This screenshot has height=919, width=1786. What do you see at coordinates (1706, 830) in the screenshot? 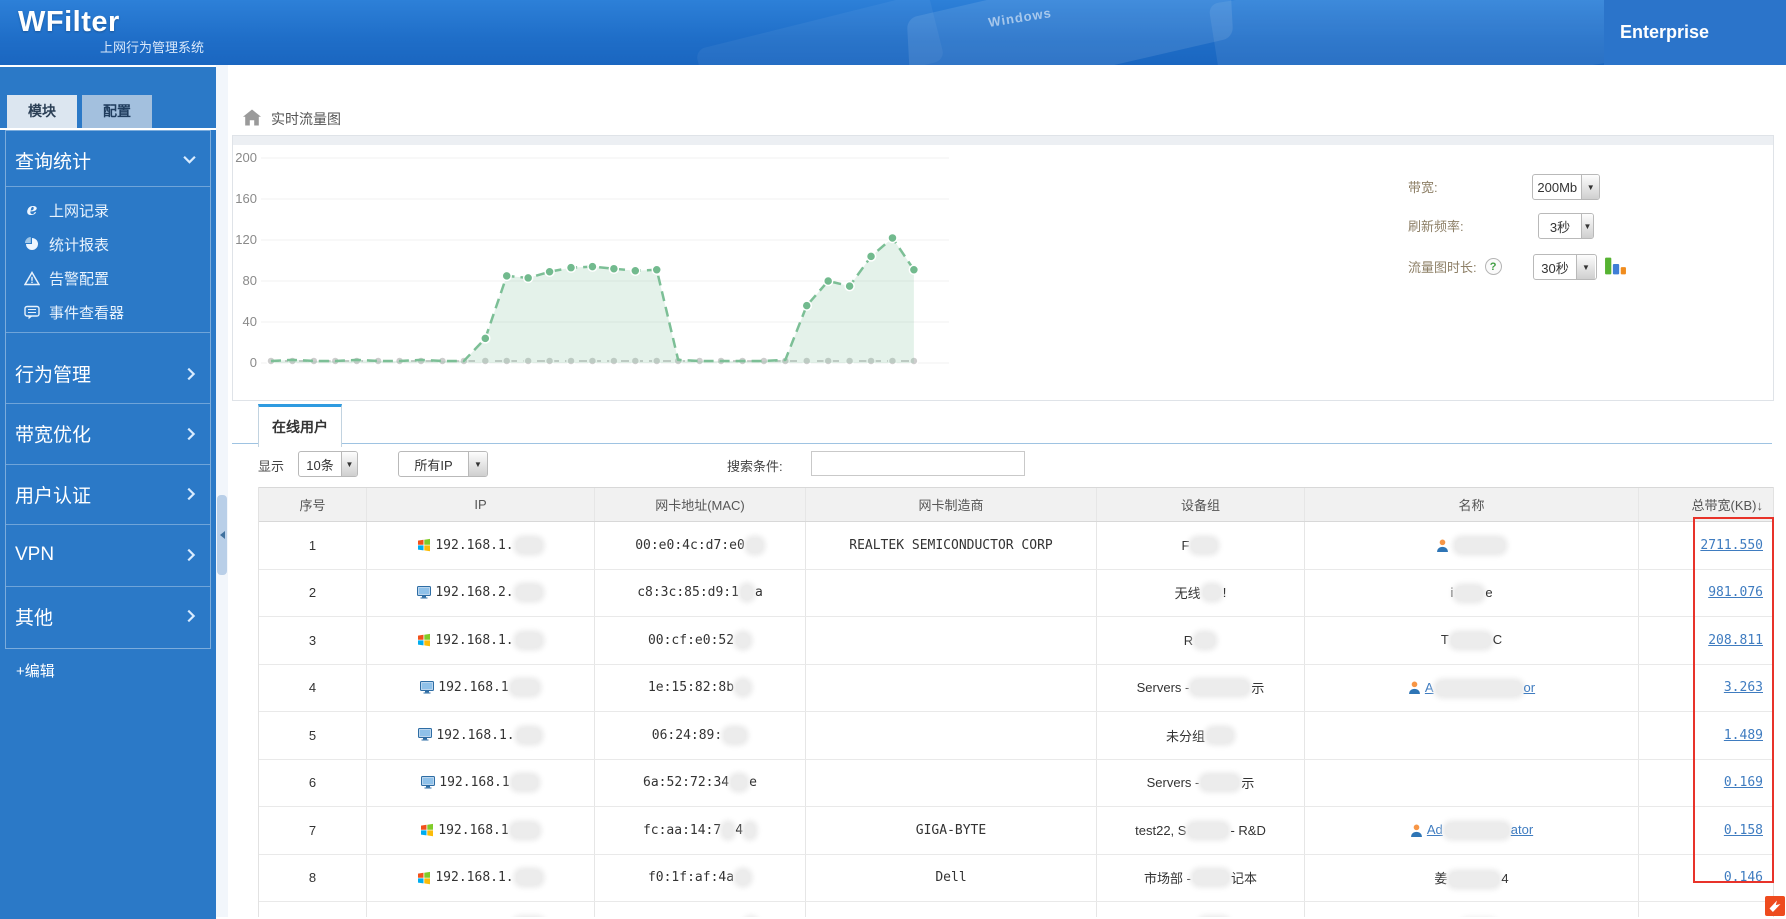
I see `cell-total-bandwidth: 0.158` at bounding box center [1706, 830].